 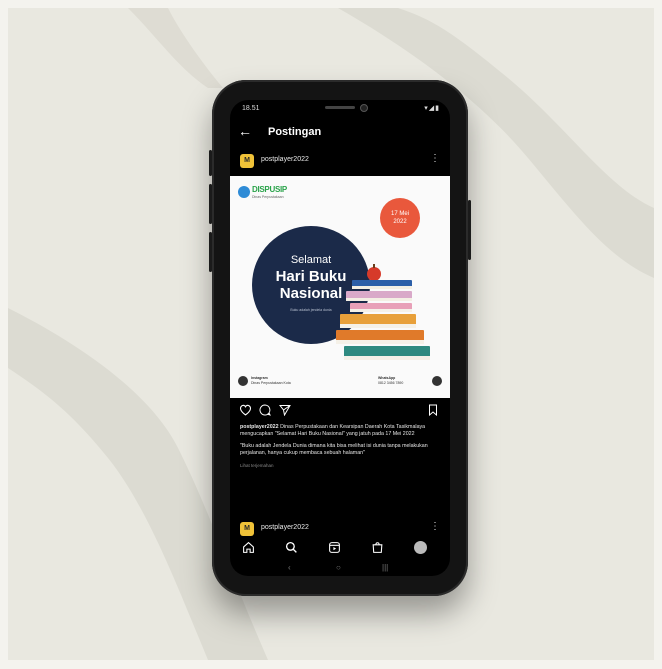 What do you see at coordinates (437, 381) in the screenshot?
I see `phone-icon` at bounding box center [437, 381].